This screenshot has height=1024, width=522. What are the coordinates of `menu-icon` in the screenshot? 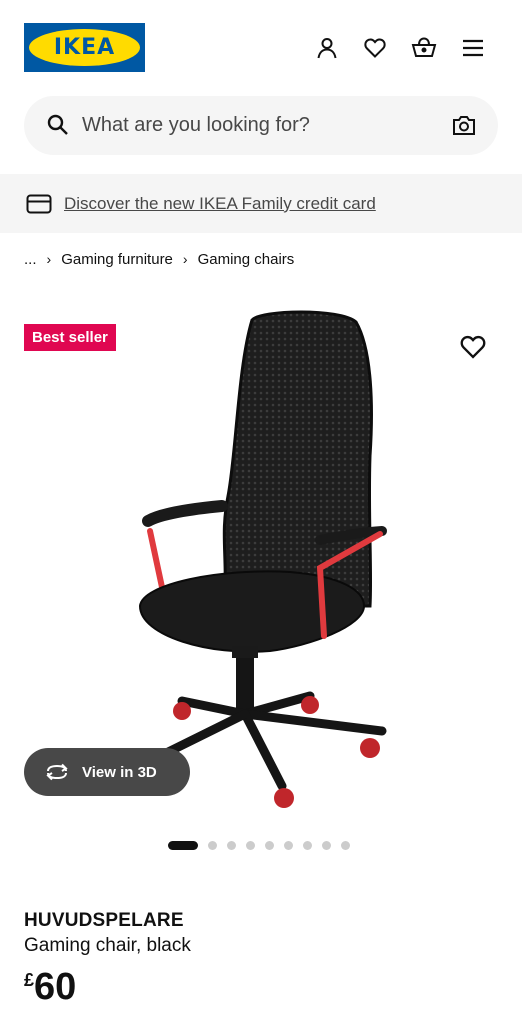 It's located at (473, 48).